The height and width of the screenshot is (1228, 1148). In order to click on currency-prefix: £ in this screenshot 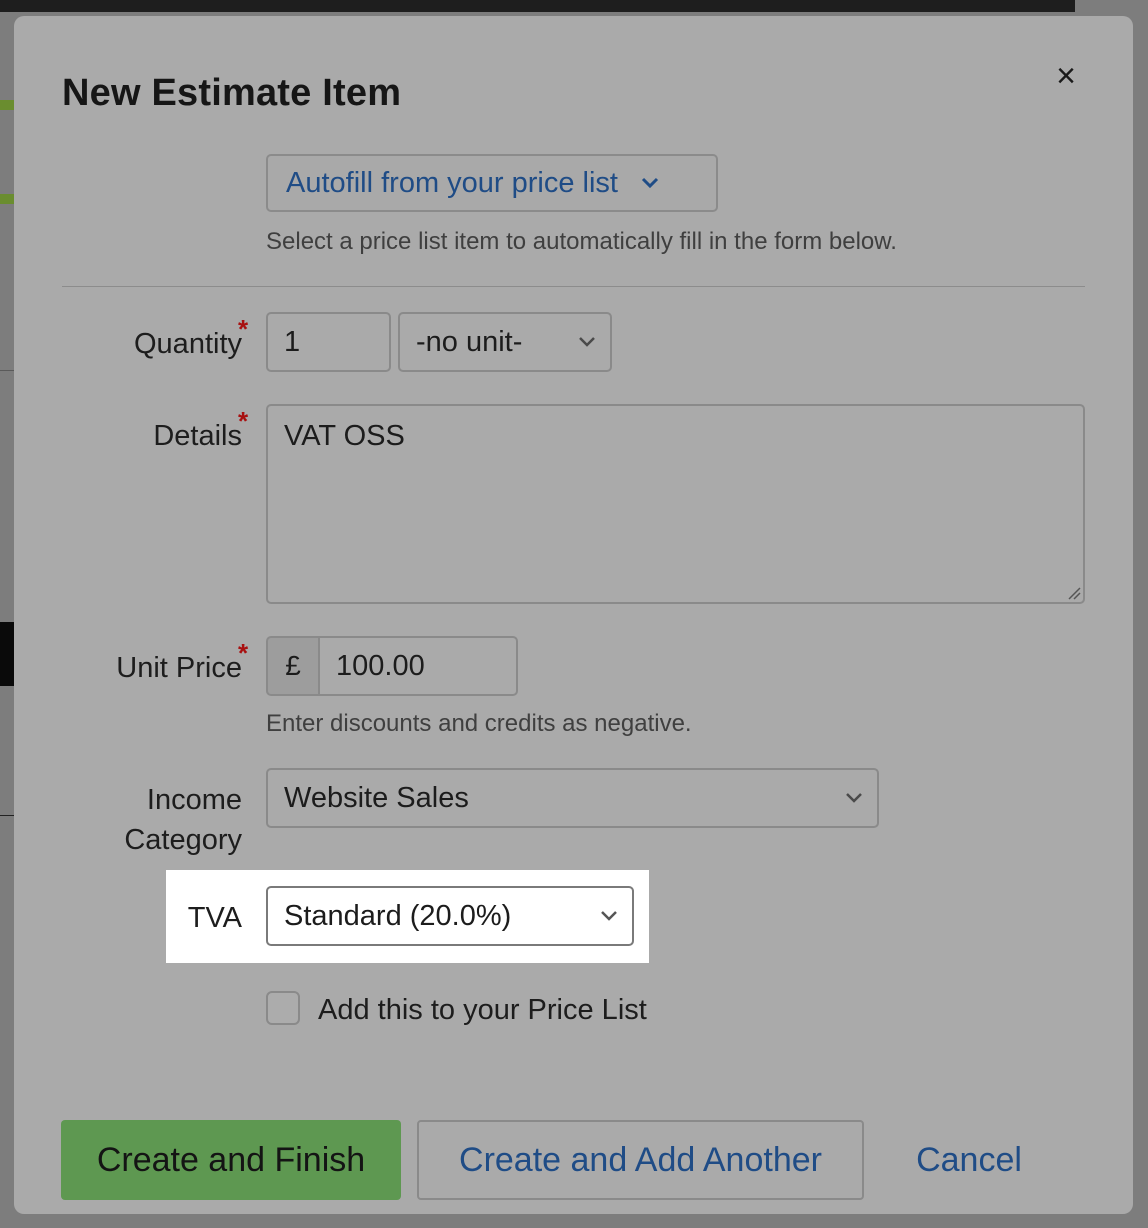, I will do `click(292, 666)`.